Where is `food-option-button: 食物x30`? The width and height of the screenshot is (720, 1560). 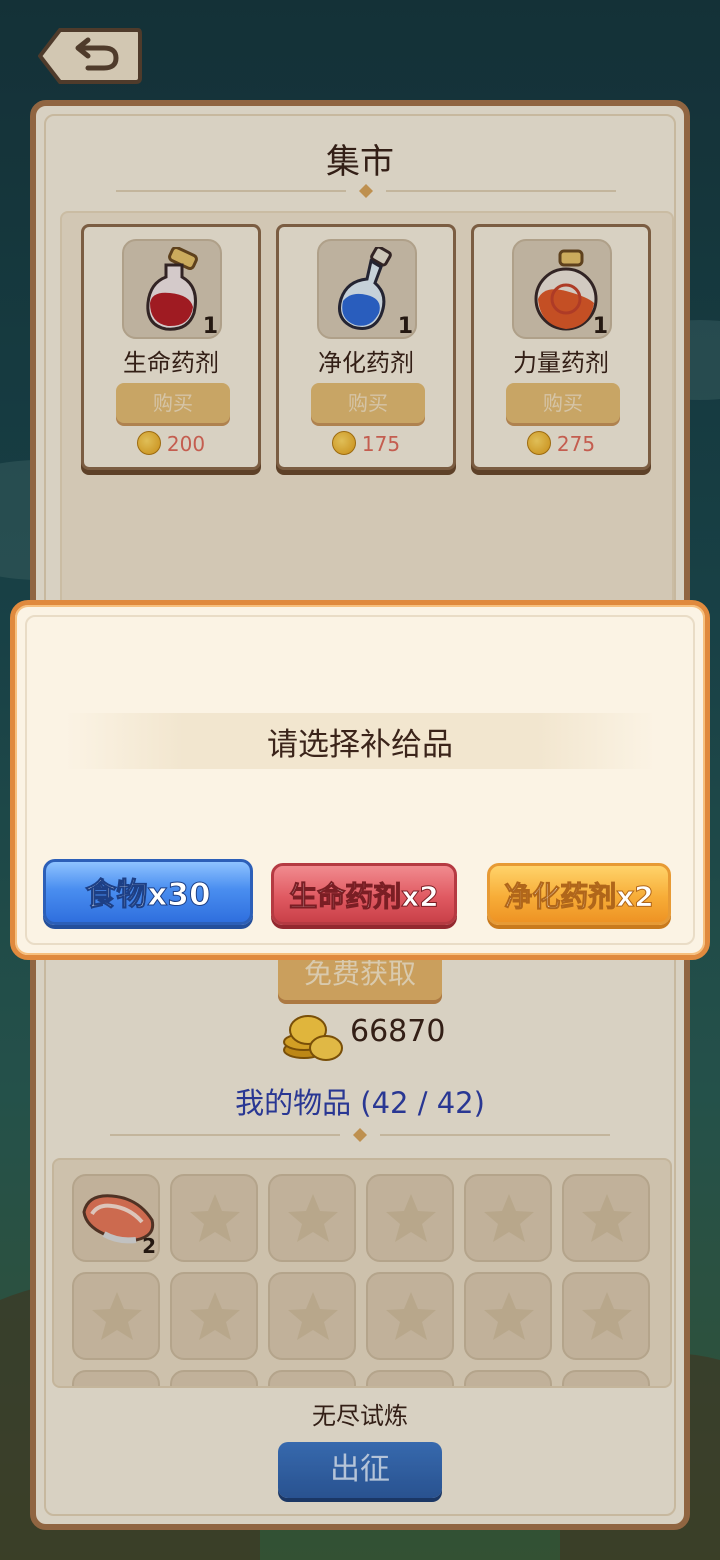
food-option-button: 食物x30 is located at coordinates (148, 892).